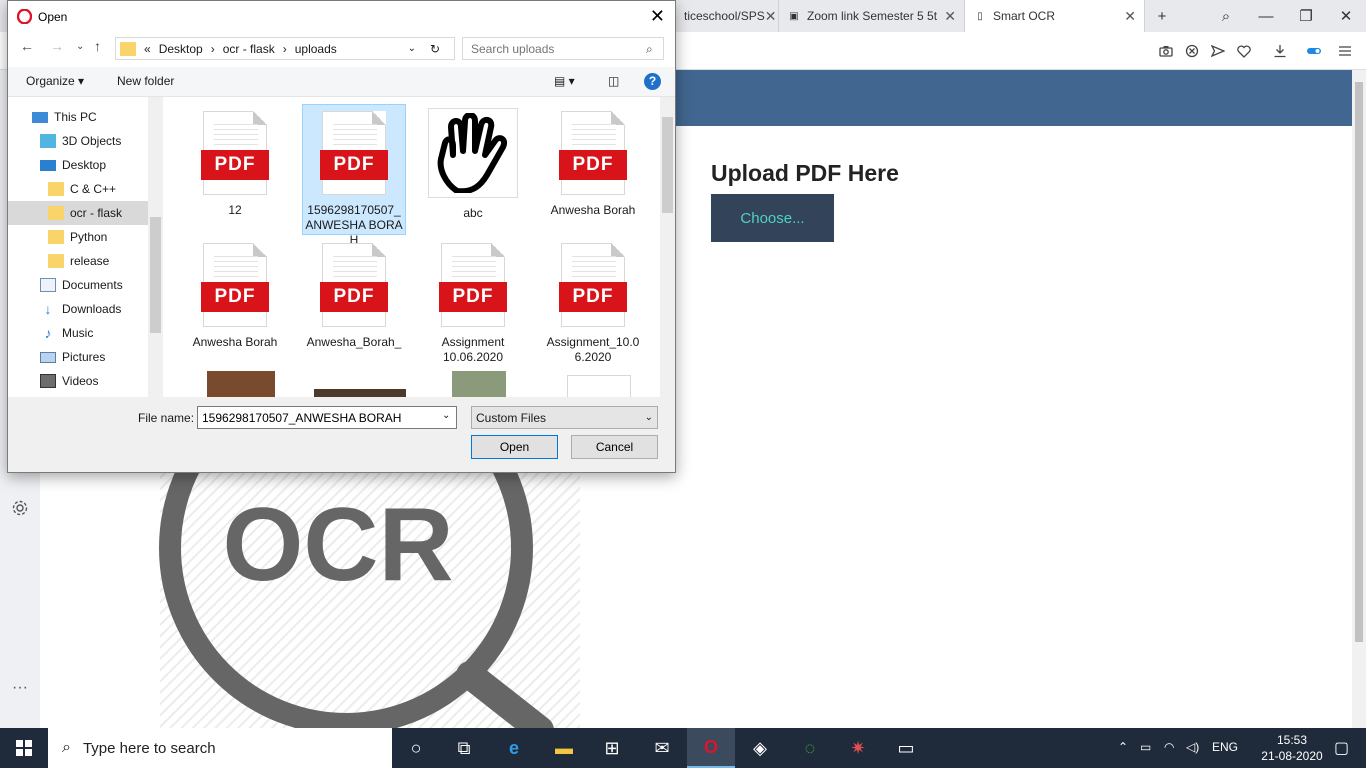 The width and height of the screenshot is (1366, 768). I want to click on nav-item-this-pc: This PC, so click(78, 117).